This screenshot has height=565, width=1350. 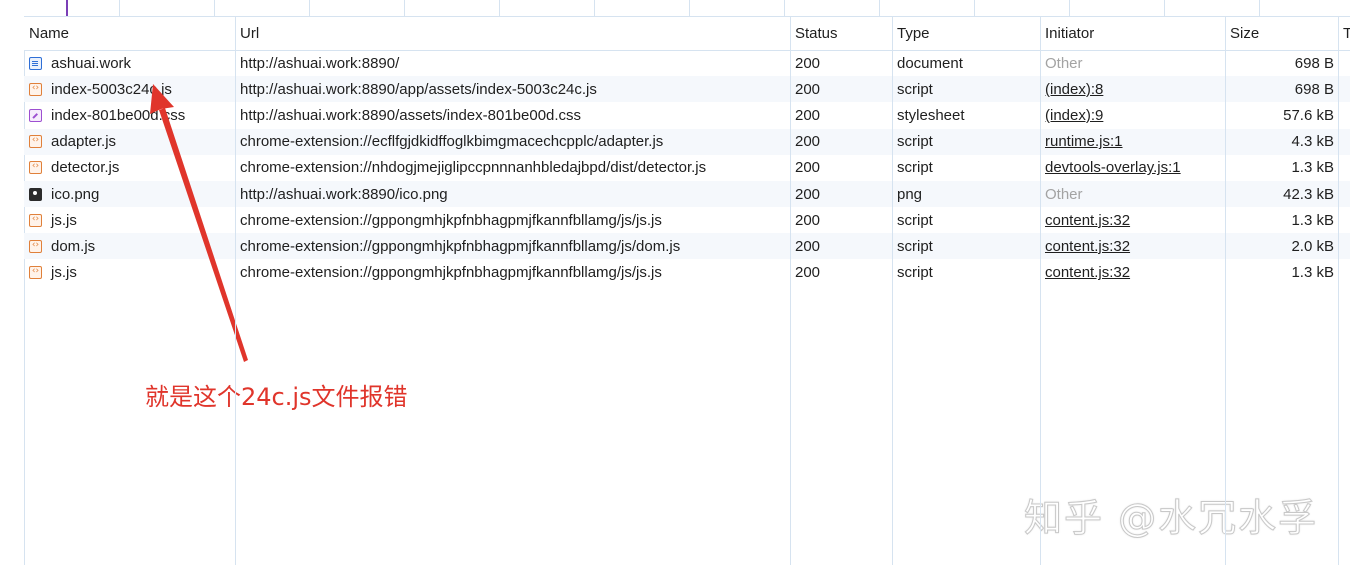 I want to click on request-size-text: 4.3 kB, so click(x=1312, y=142).